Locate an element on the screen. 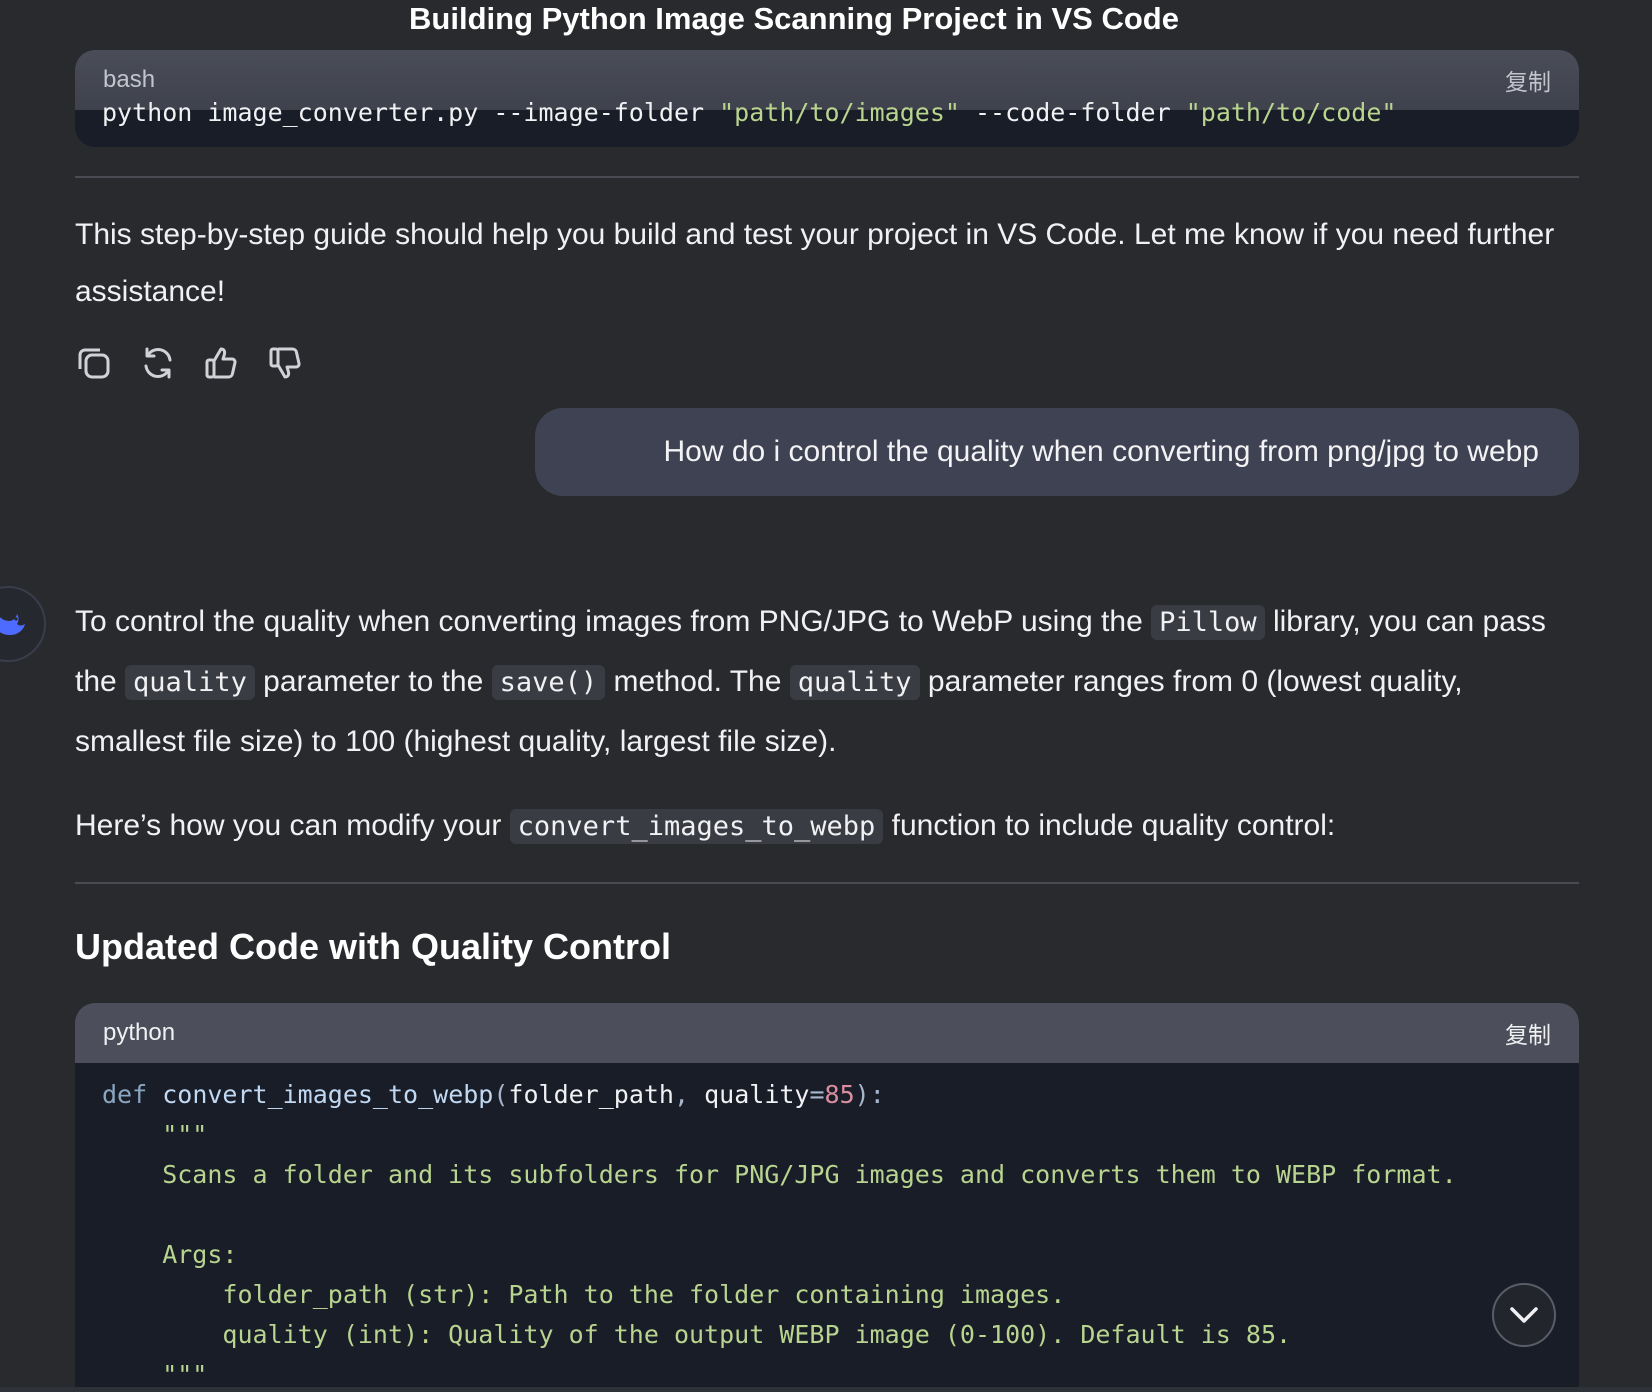 This screenshot has width=1652, height=1392. code-punct: = is located at coordinates (817, 1094).